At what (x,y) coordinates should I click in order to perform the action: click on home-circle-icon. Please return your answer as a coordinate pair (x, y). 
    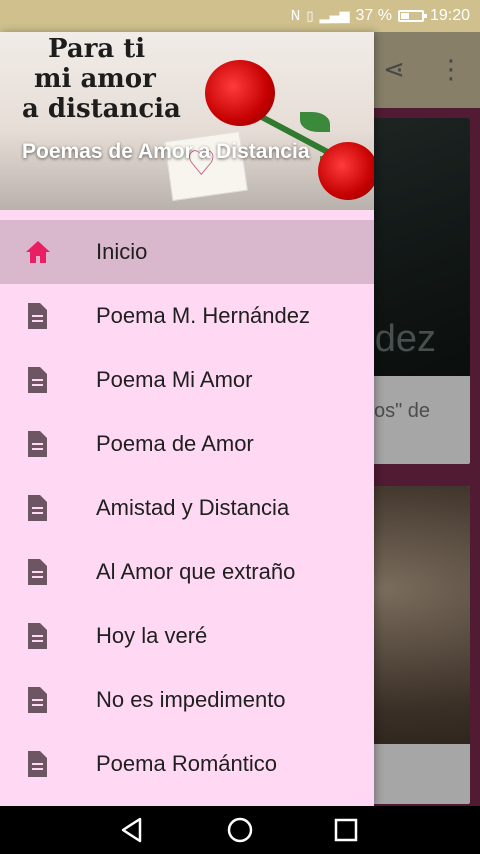
    Looking at the image, I should click on (240, 830).